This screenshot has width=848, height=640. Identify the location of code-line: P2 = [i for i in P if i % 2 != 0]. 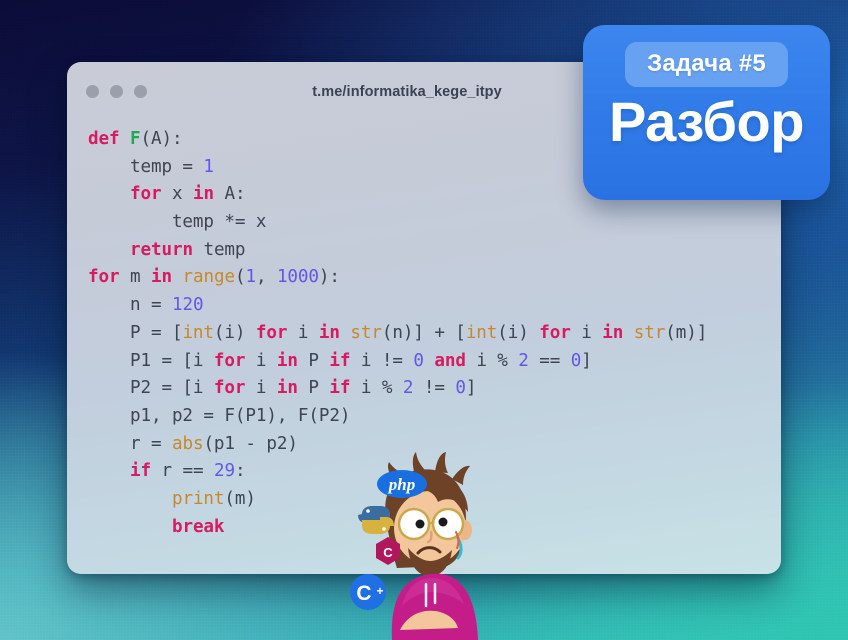
(434, 389).